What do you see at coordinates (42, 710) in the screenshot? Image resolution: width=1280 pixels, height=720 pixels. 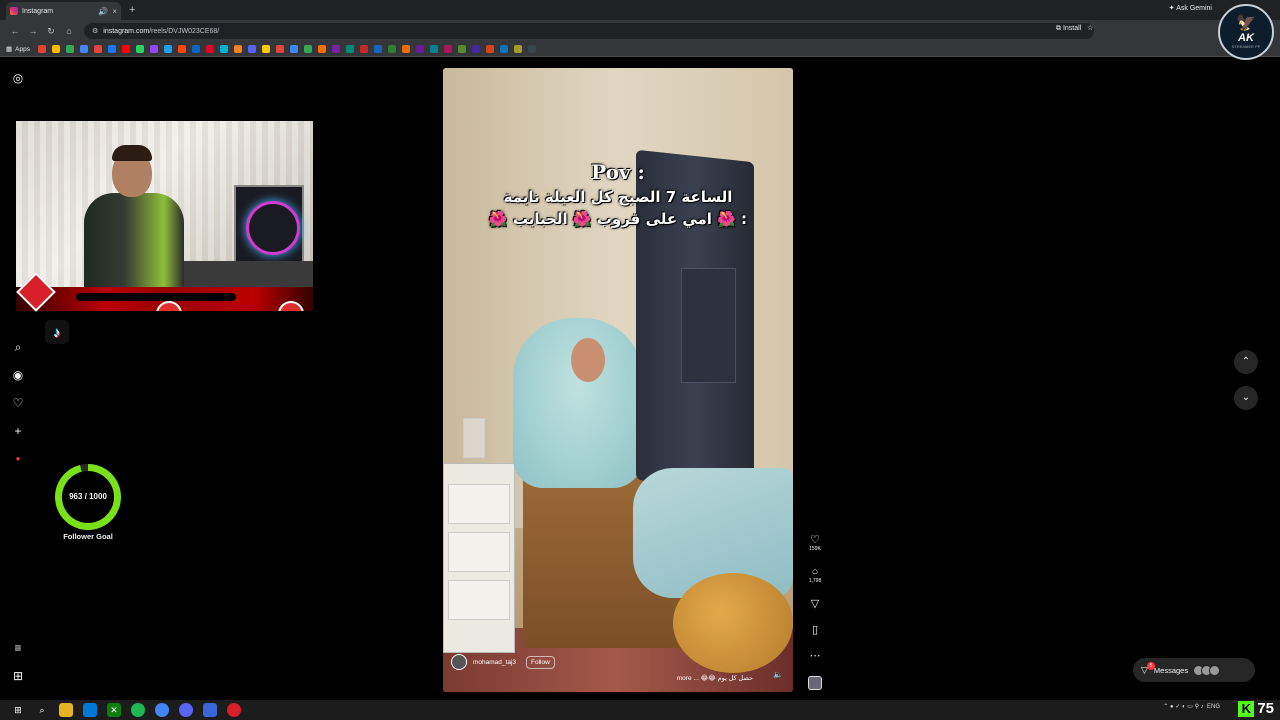 I see `taskbar-search-icon: ⌕` at bounding box center [42, 710].